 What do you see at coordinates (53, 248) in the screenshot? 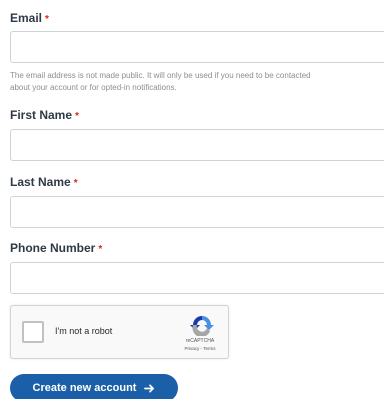
I see `phone-number-label-text: Phone Number` at bounding box center [53, 248].